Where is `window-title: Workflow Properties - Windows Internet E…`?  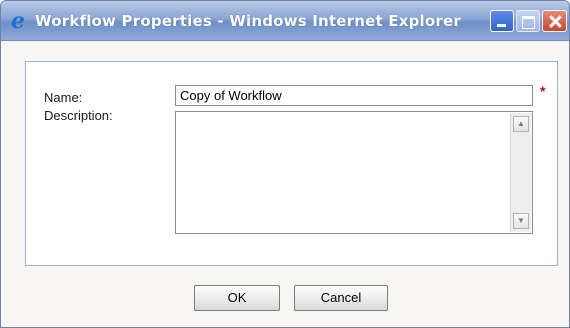
window-title: Workflow Properties - Windows Internet E… is located at coordinates (248, 21).